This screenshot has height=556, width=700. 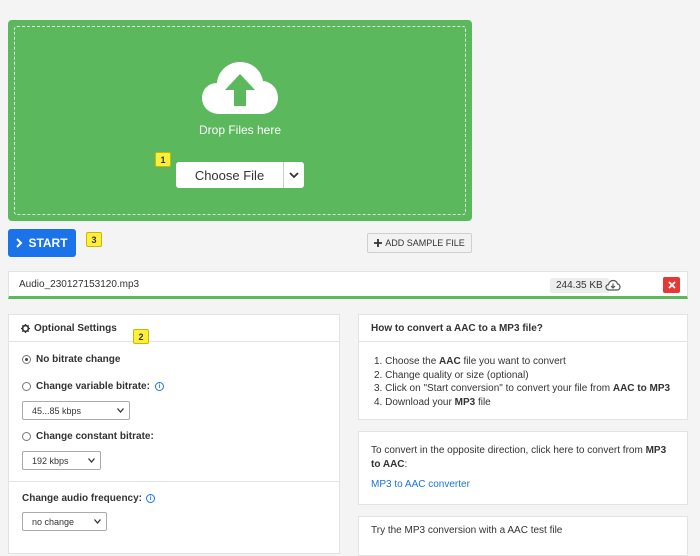 I want to click on constant-bitrate-select: 192 kbps, so click(x=61, y=460).